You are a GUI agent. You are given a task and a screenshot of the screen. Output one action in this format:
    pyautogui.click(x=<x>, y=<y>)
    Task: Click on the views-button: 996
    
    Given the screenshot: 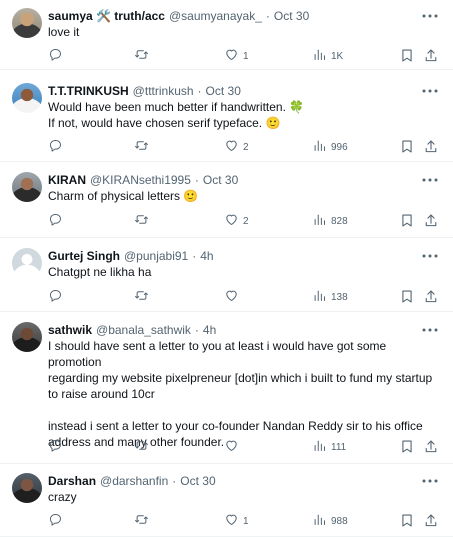 What is the action you would take?
    pyautogui.click(x=330, y=147)
    